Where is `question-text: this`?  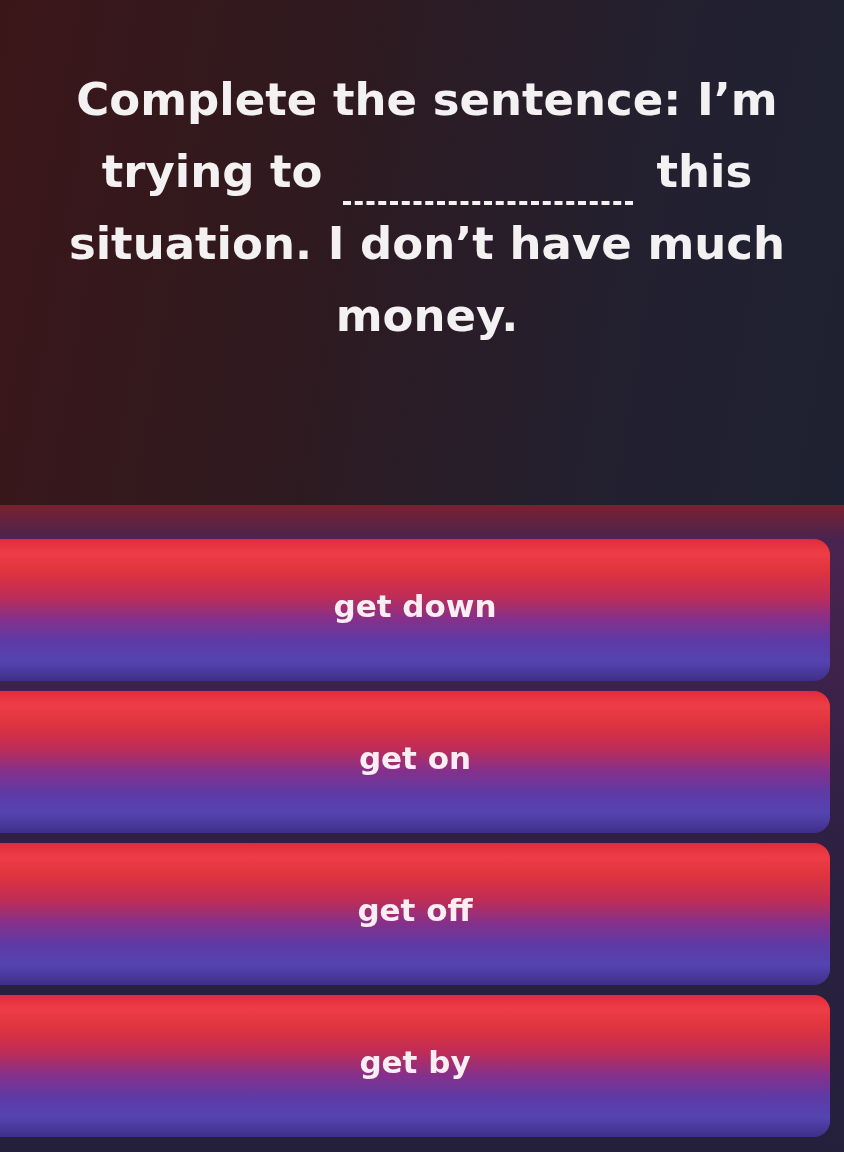
question-text: this is located at coordinates (704, 172).